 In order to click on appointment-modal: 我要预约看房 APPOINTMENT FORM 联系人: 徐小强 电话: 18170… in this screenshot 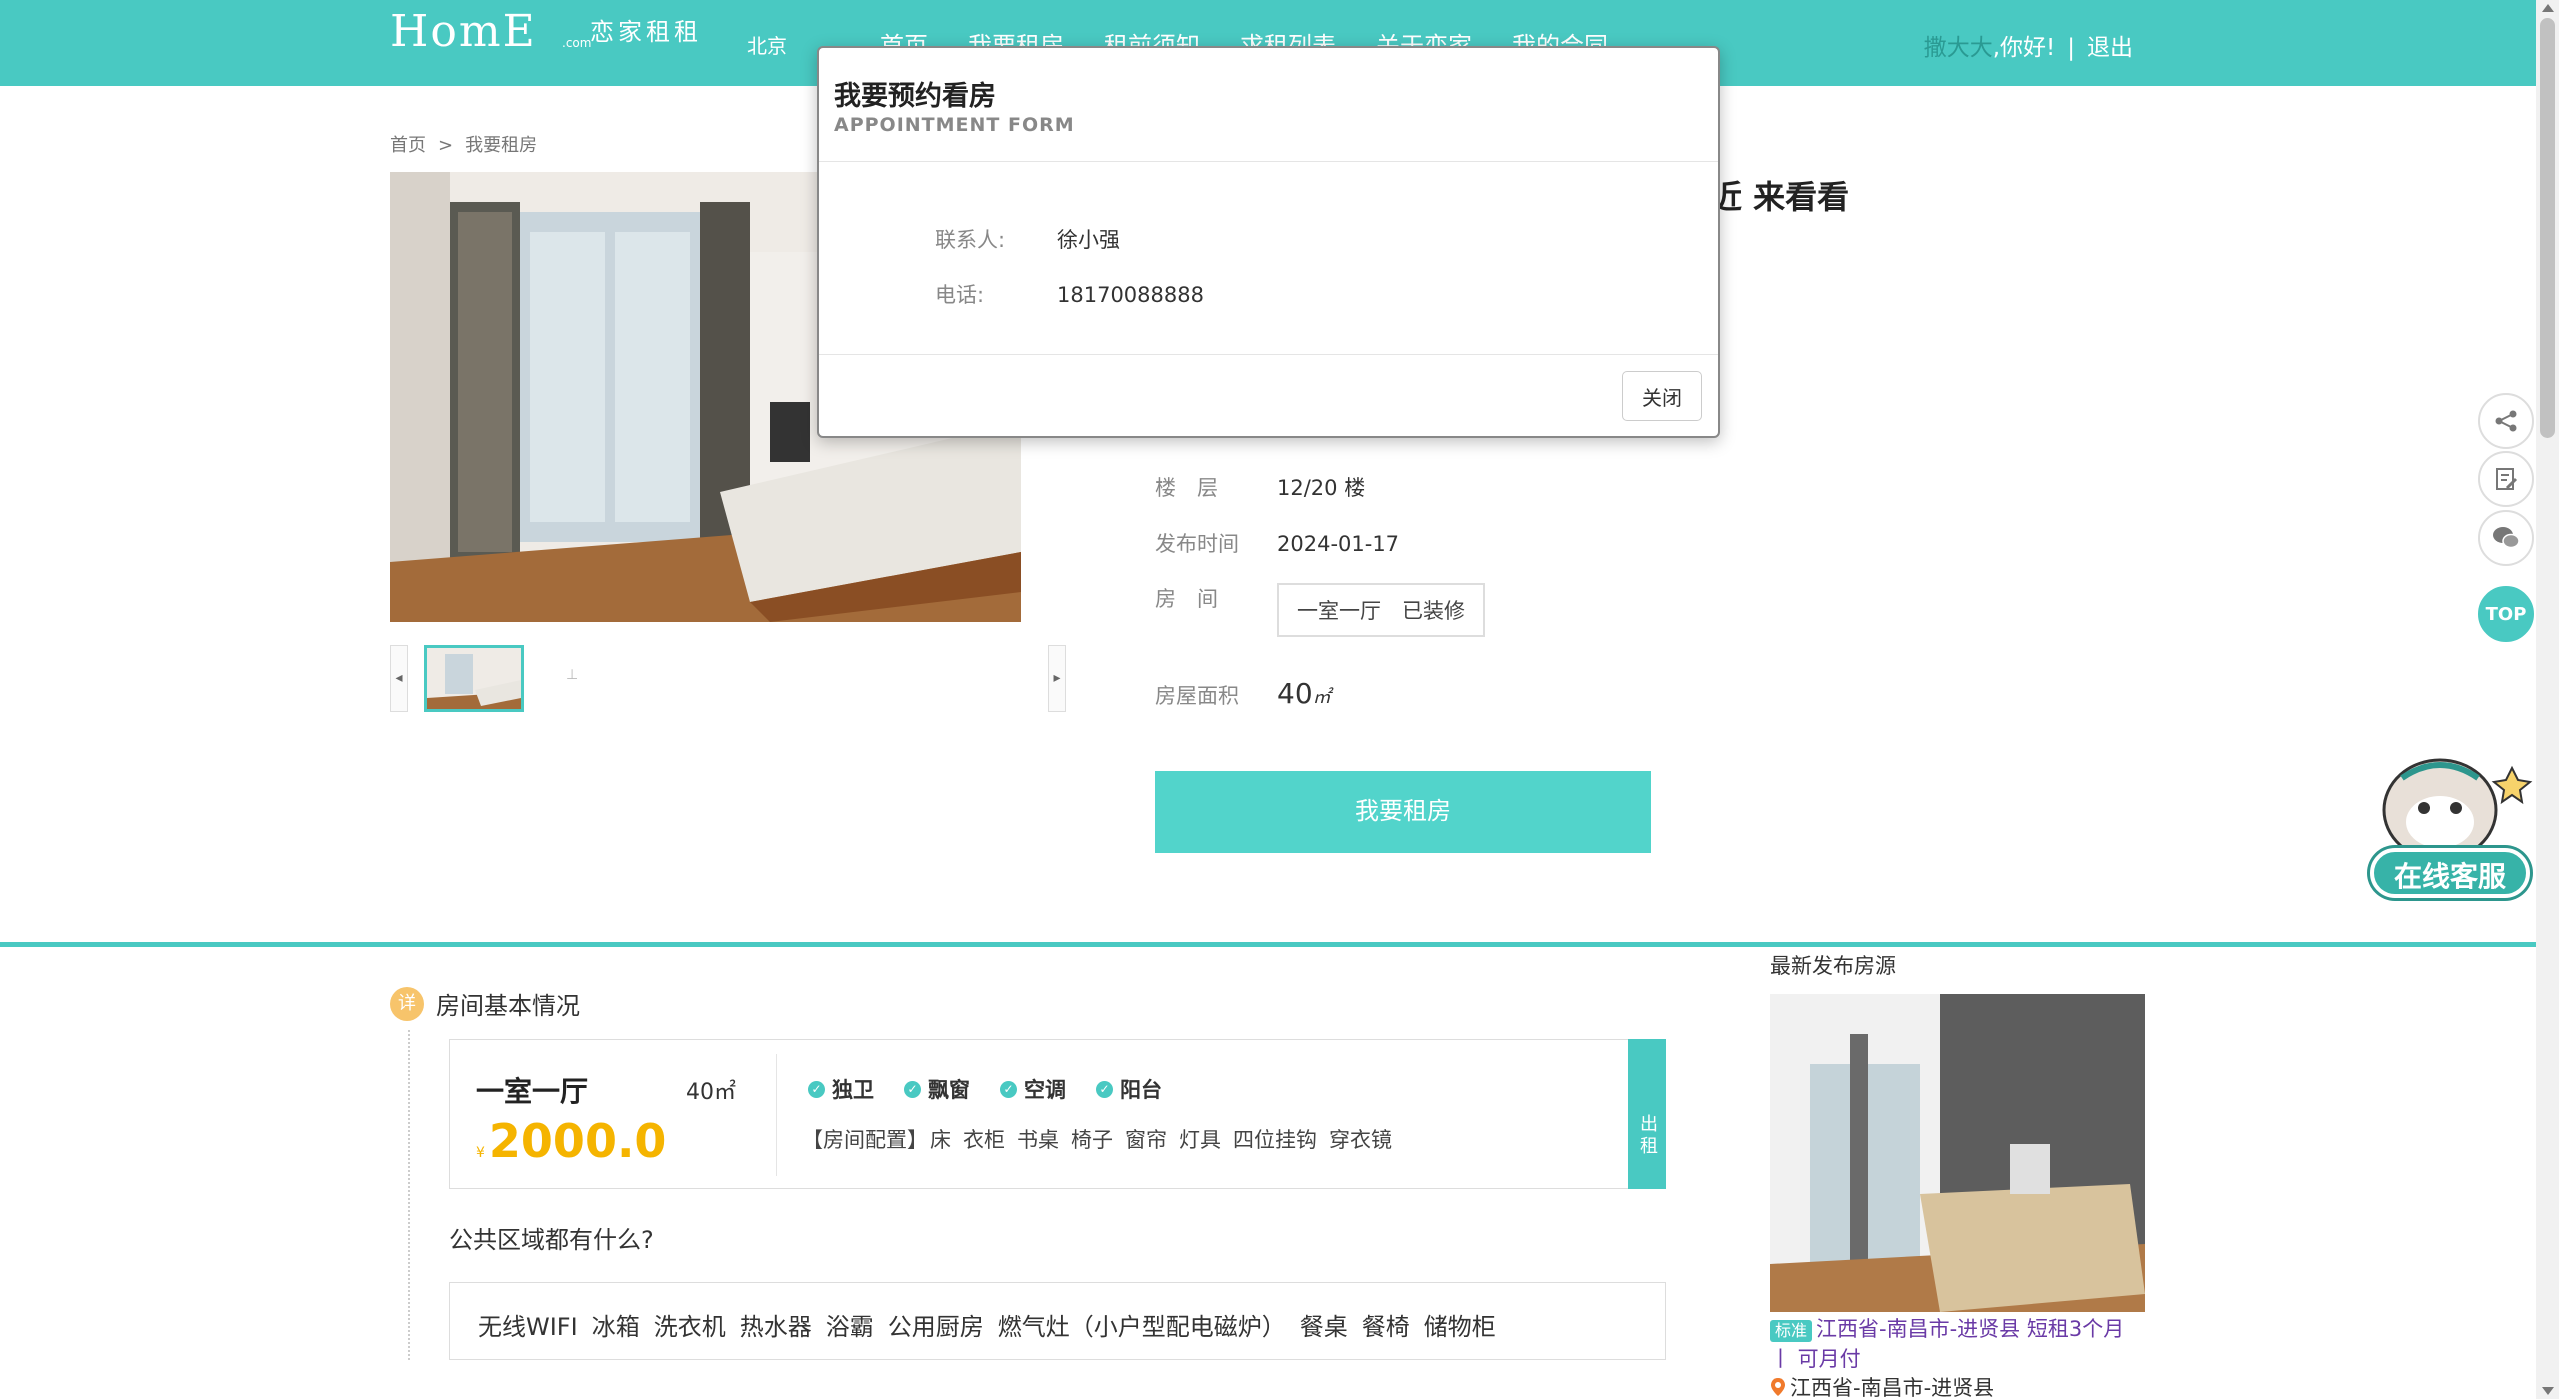, I will do `click(1268, 242)`.